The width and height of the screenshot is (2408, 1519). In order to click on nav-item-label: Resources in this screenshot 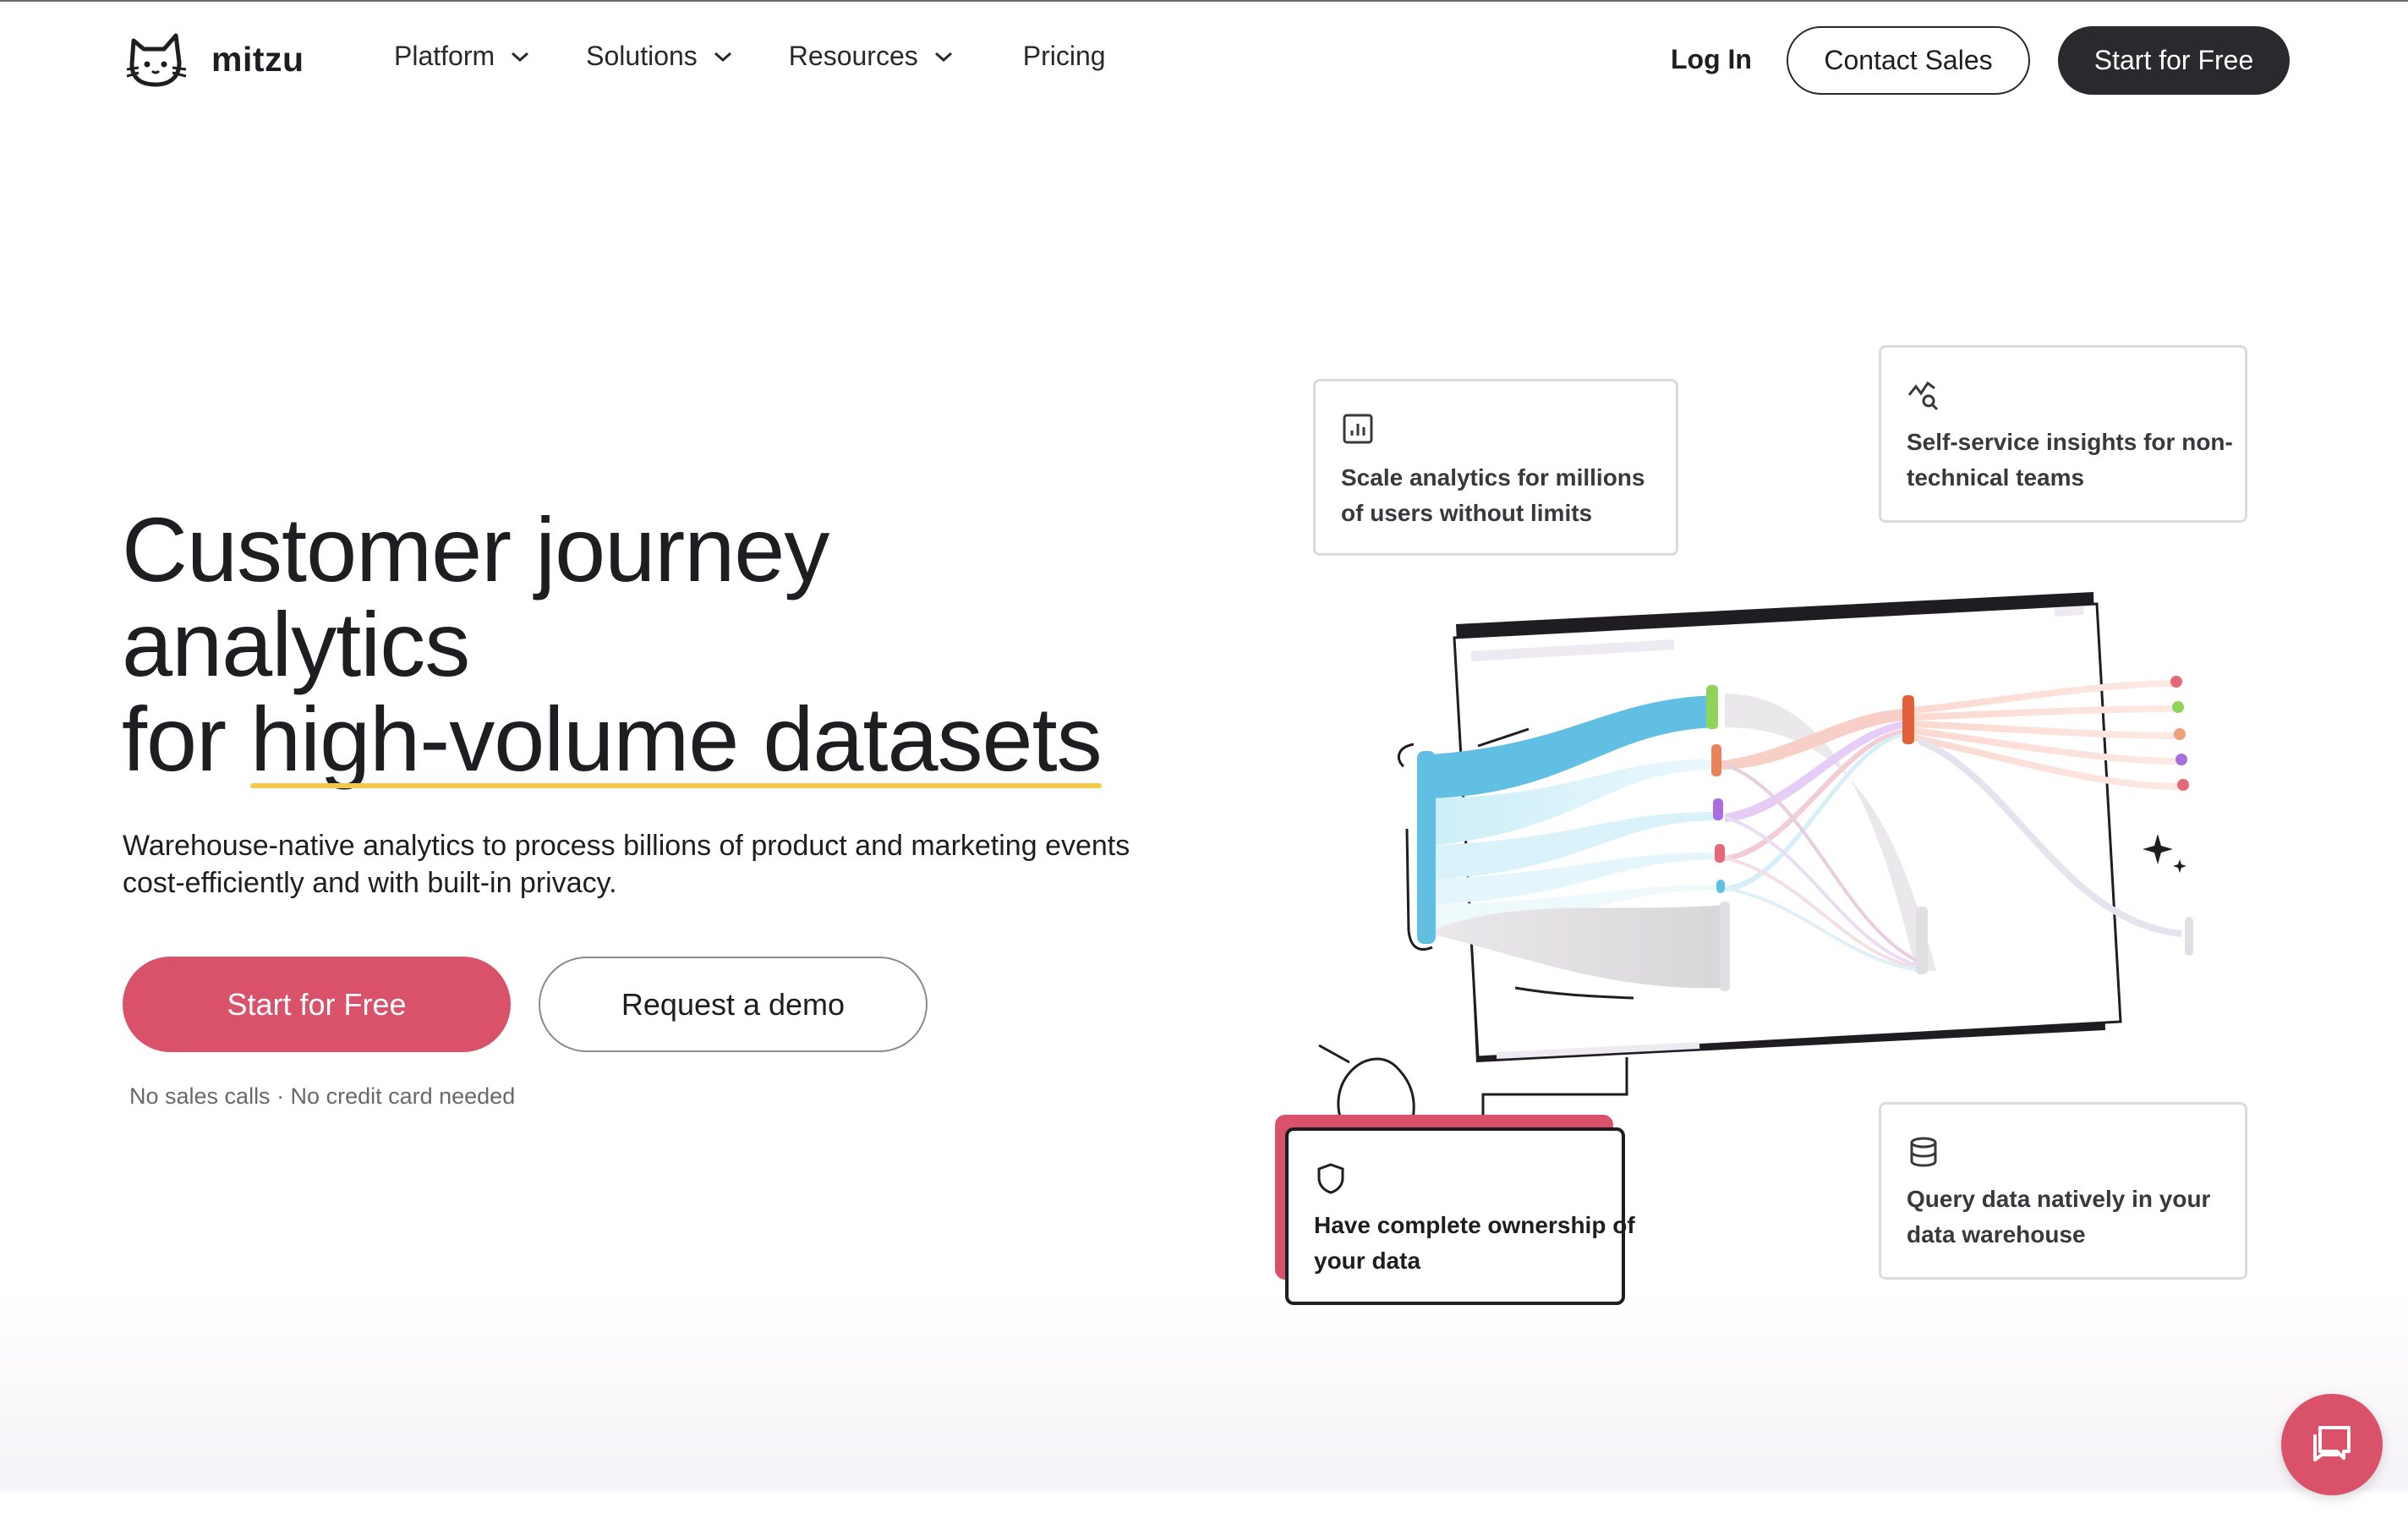, I will do `click(853, 56)`.